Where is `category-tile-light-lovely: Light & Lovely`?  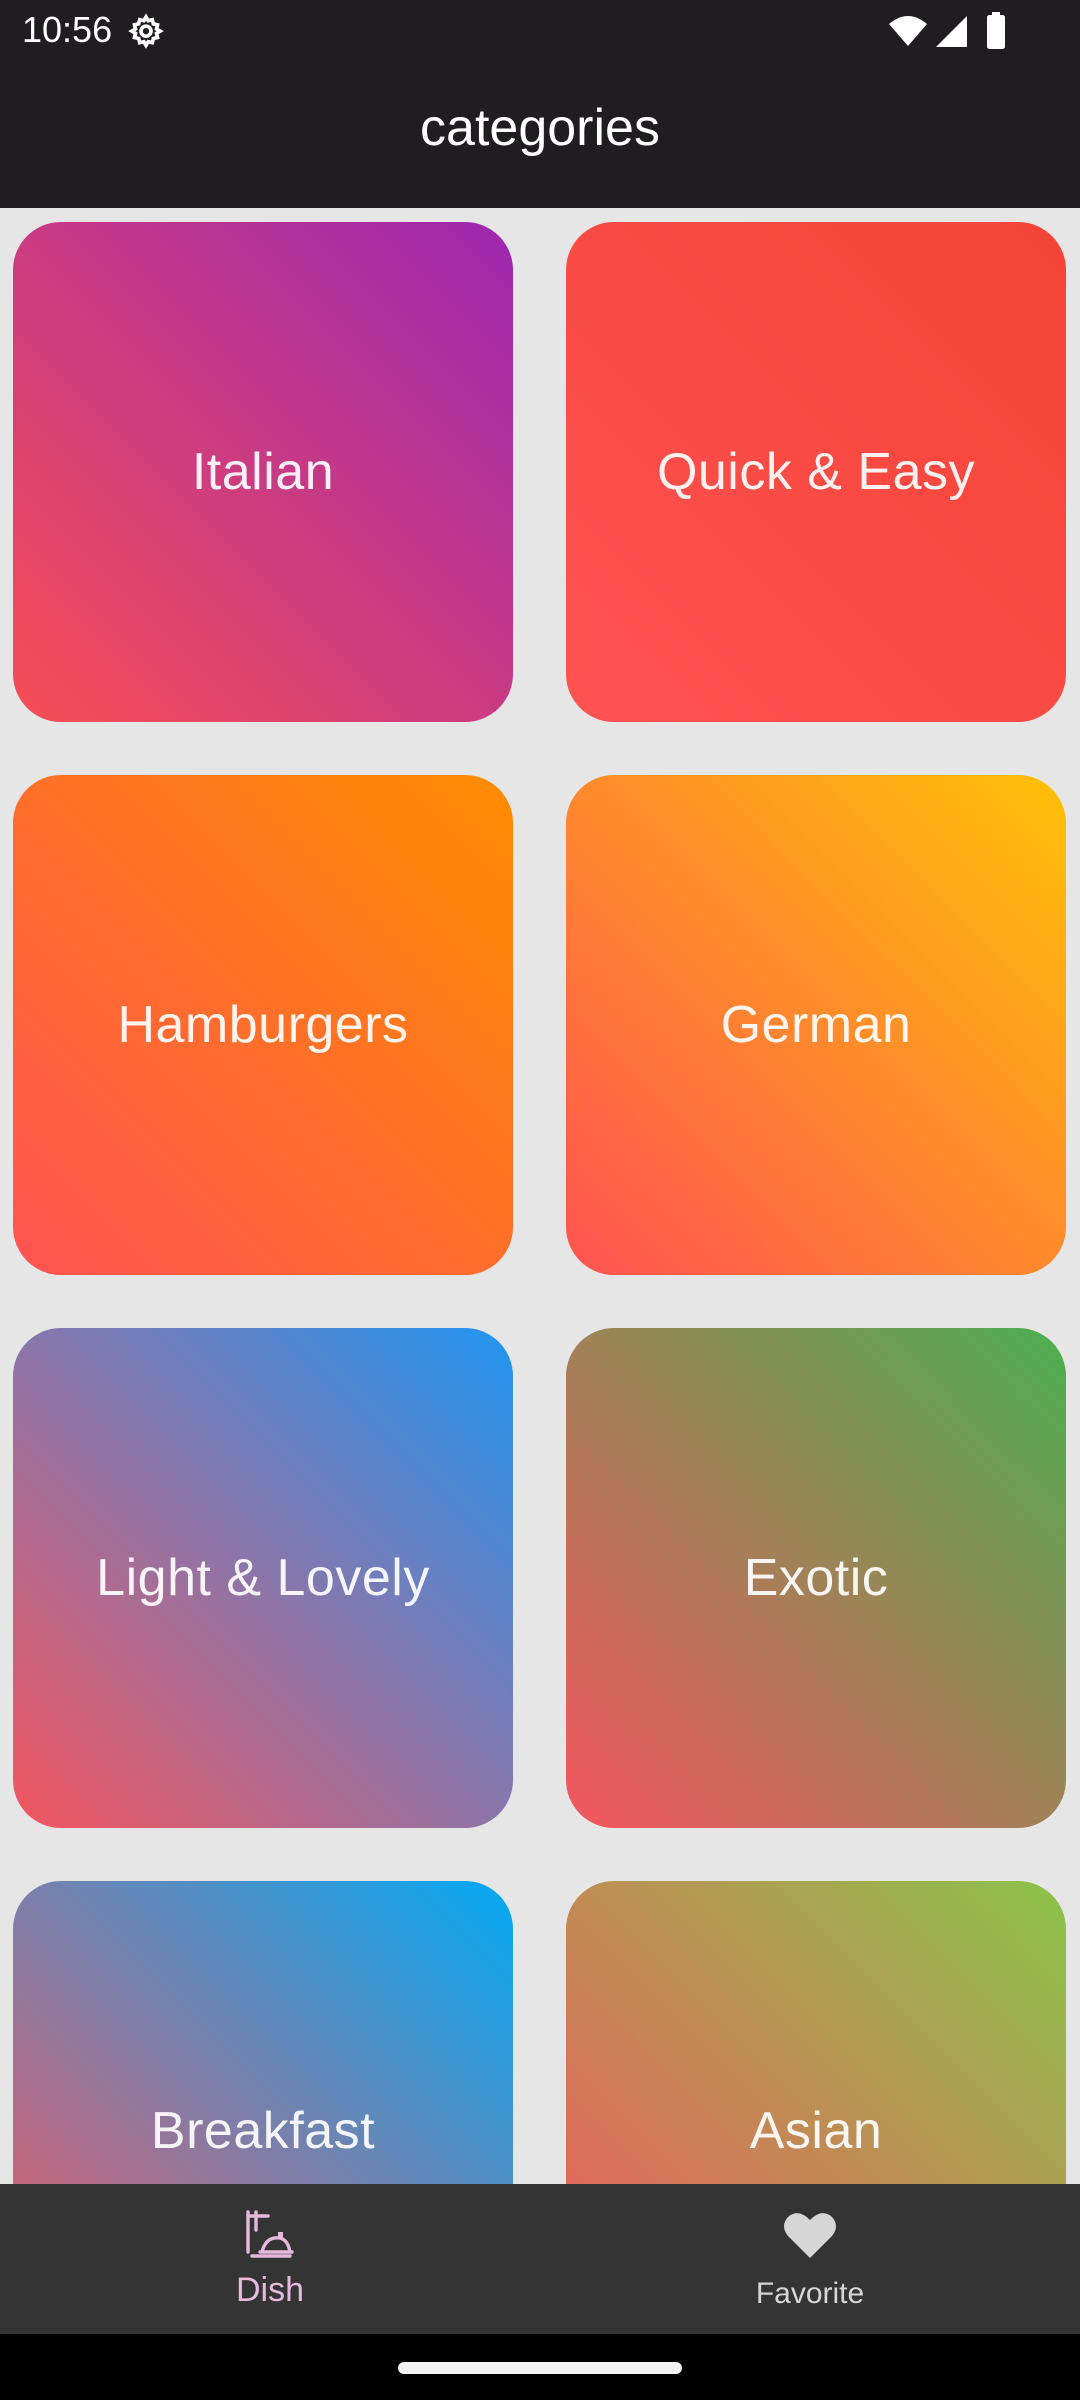 category-tile-light-lovely: Light & Lovely is located at coordinates (263, 1578).